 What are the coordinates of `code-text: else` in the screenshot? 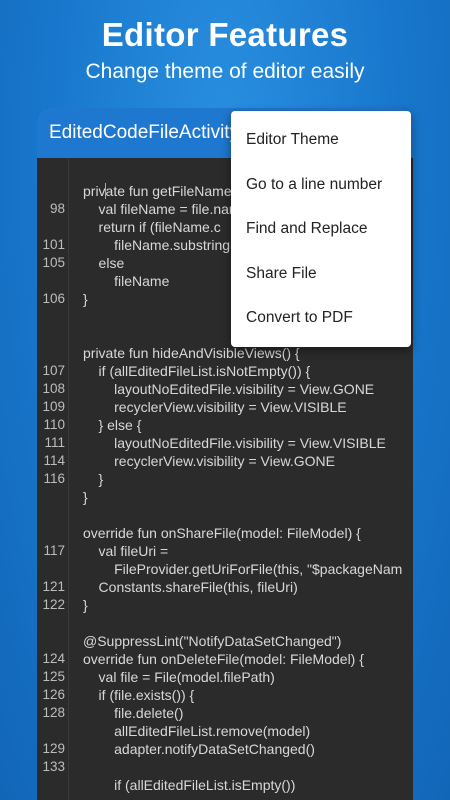 It's located at (104, 263).